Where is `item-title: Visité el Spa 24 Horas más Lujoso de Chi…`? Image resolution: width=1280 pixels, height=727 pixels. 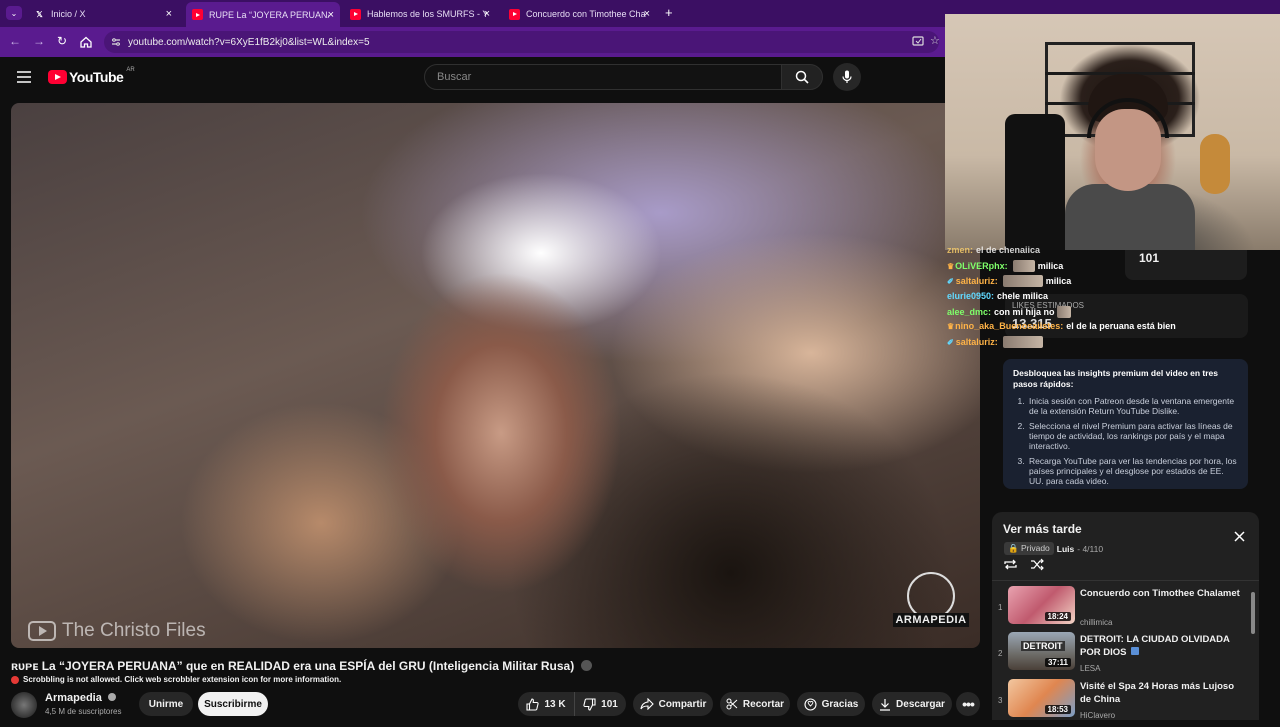 item-title: Visité el Spa 24 Horas más Lujoso de Chi… is located at coordinates (1160, 693).